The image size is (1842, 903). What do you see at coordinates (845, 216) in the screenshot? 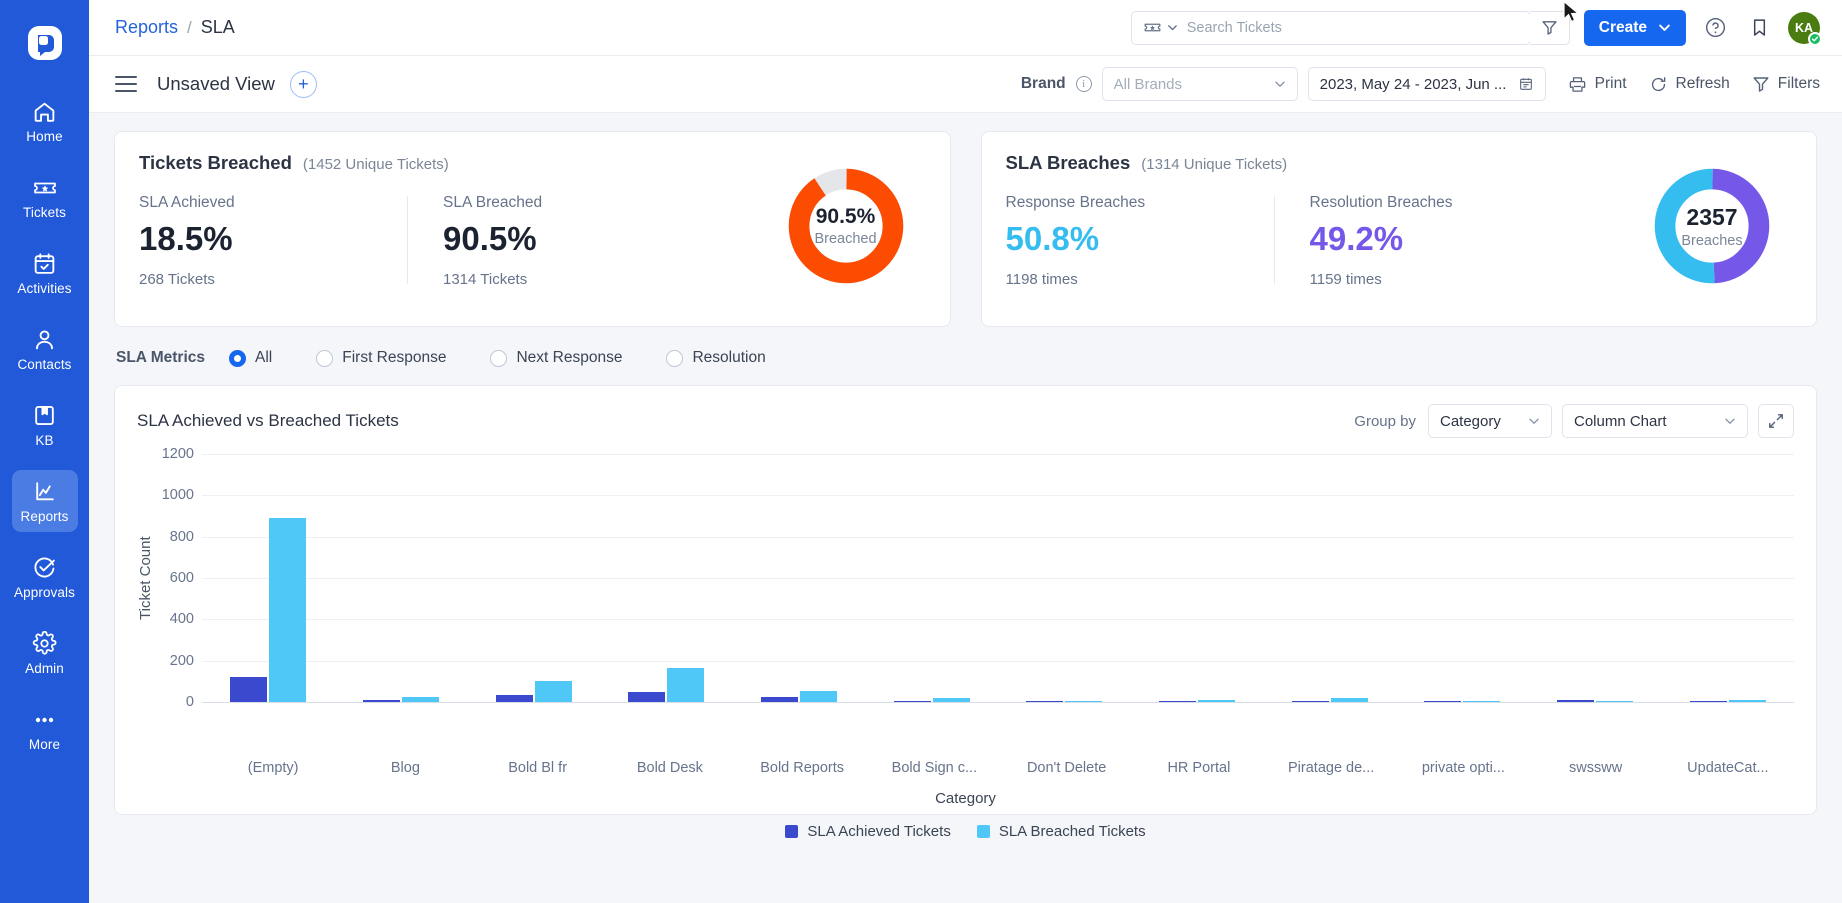
I see `donut-value: 90.5%` at bounding box center [845, 216].